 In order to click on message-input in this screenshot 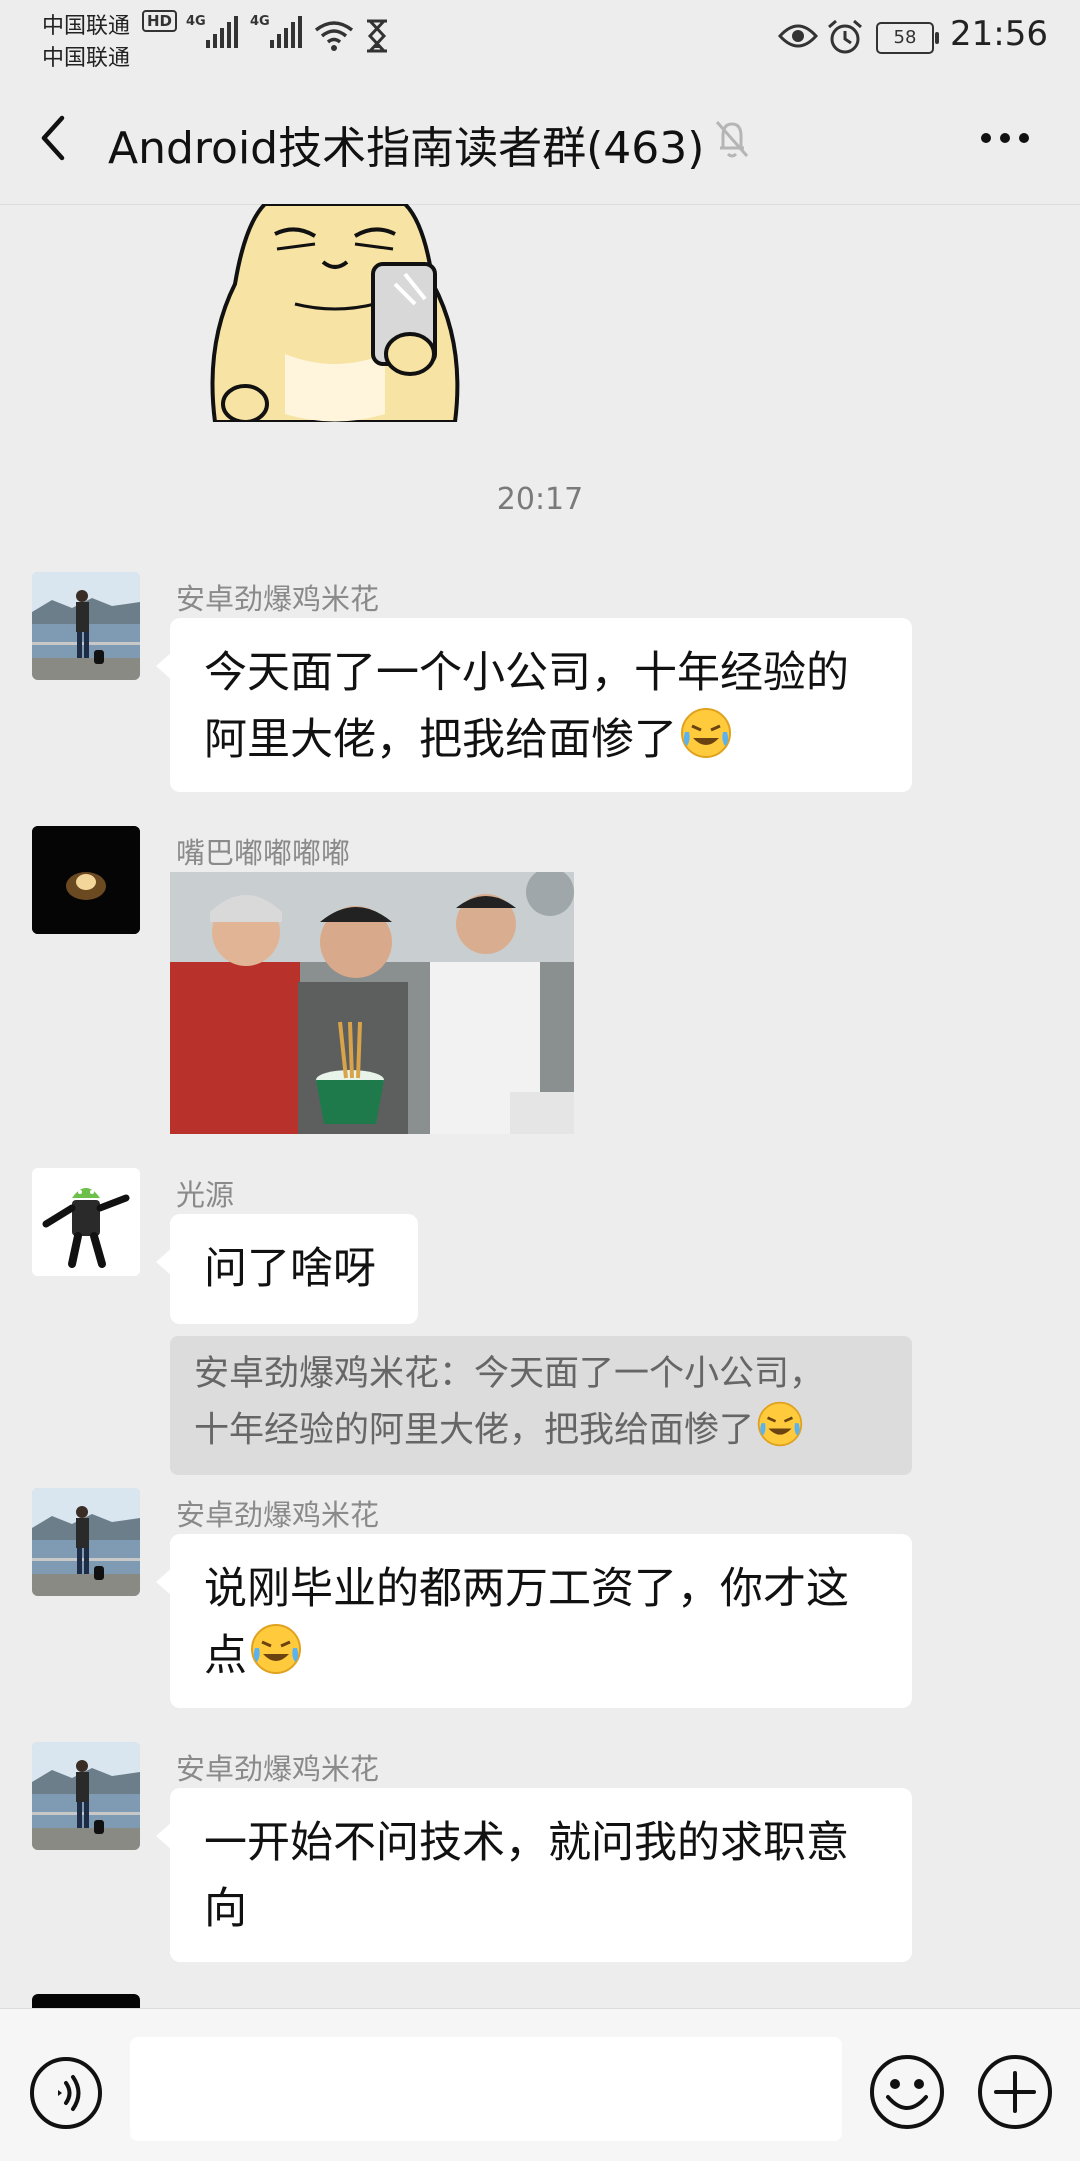, I will do `click(486, 2089)`.